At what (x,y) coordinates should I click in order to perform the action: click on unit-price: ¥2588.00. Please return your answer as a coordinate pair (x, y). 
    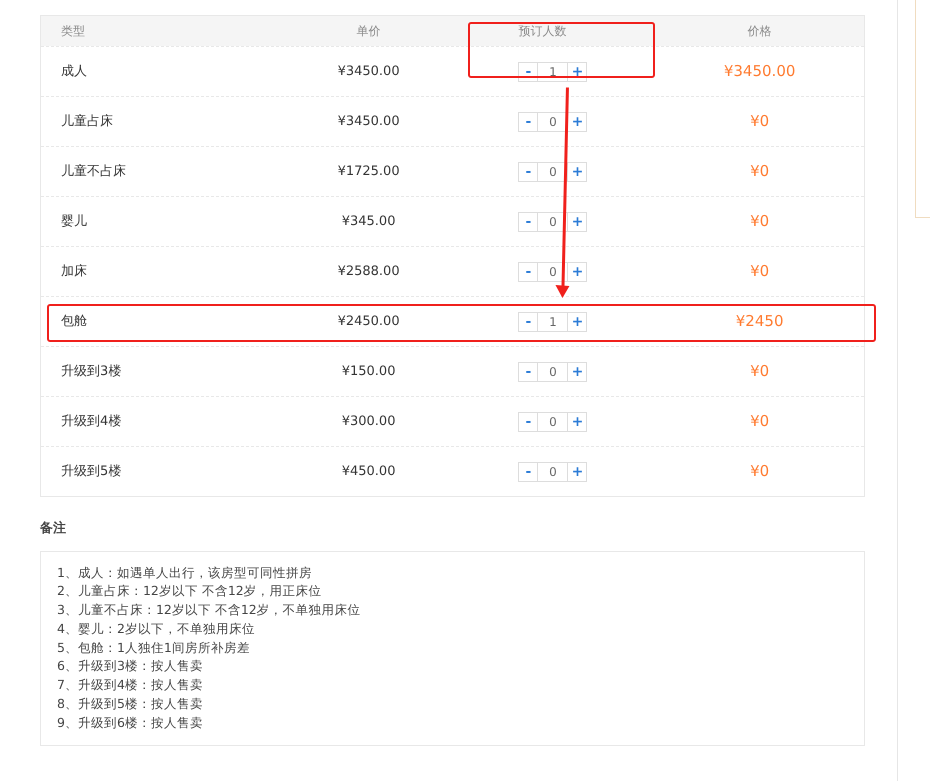
    Looking at the image, I should click on (369, 271).